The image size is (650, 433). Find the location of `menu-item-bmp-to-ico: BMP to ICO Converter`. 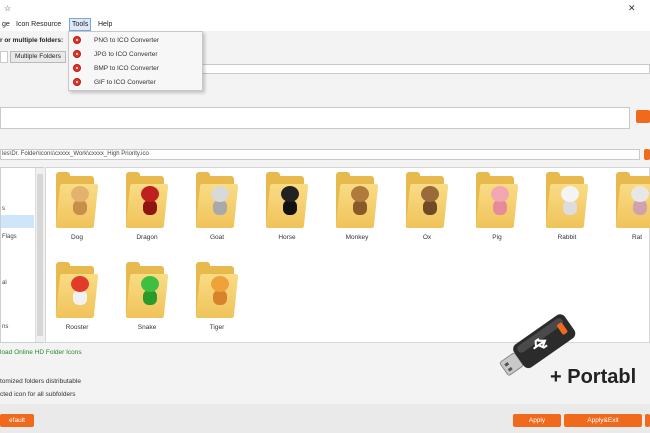

menu-item-bmp-to-ico: BMP to ICO Converter is located at coordinates (135, 68).